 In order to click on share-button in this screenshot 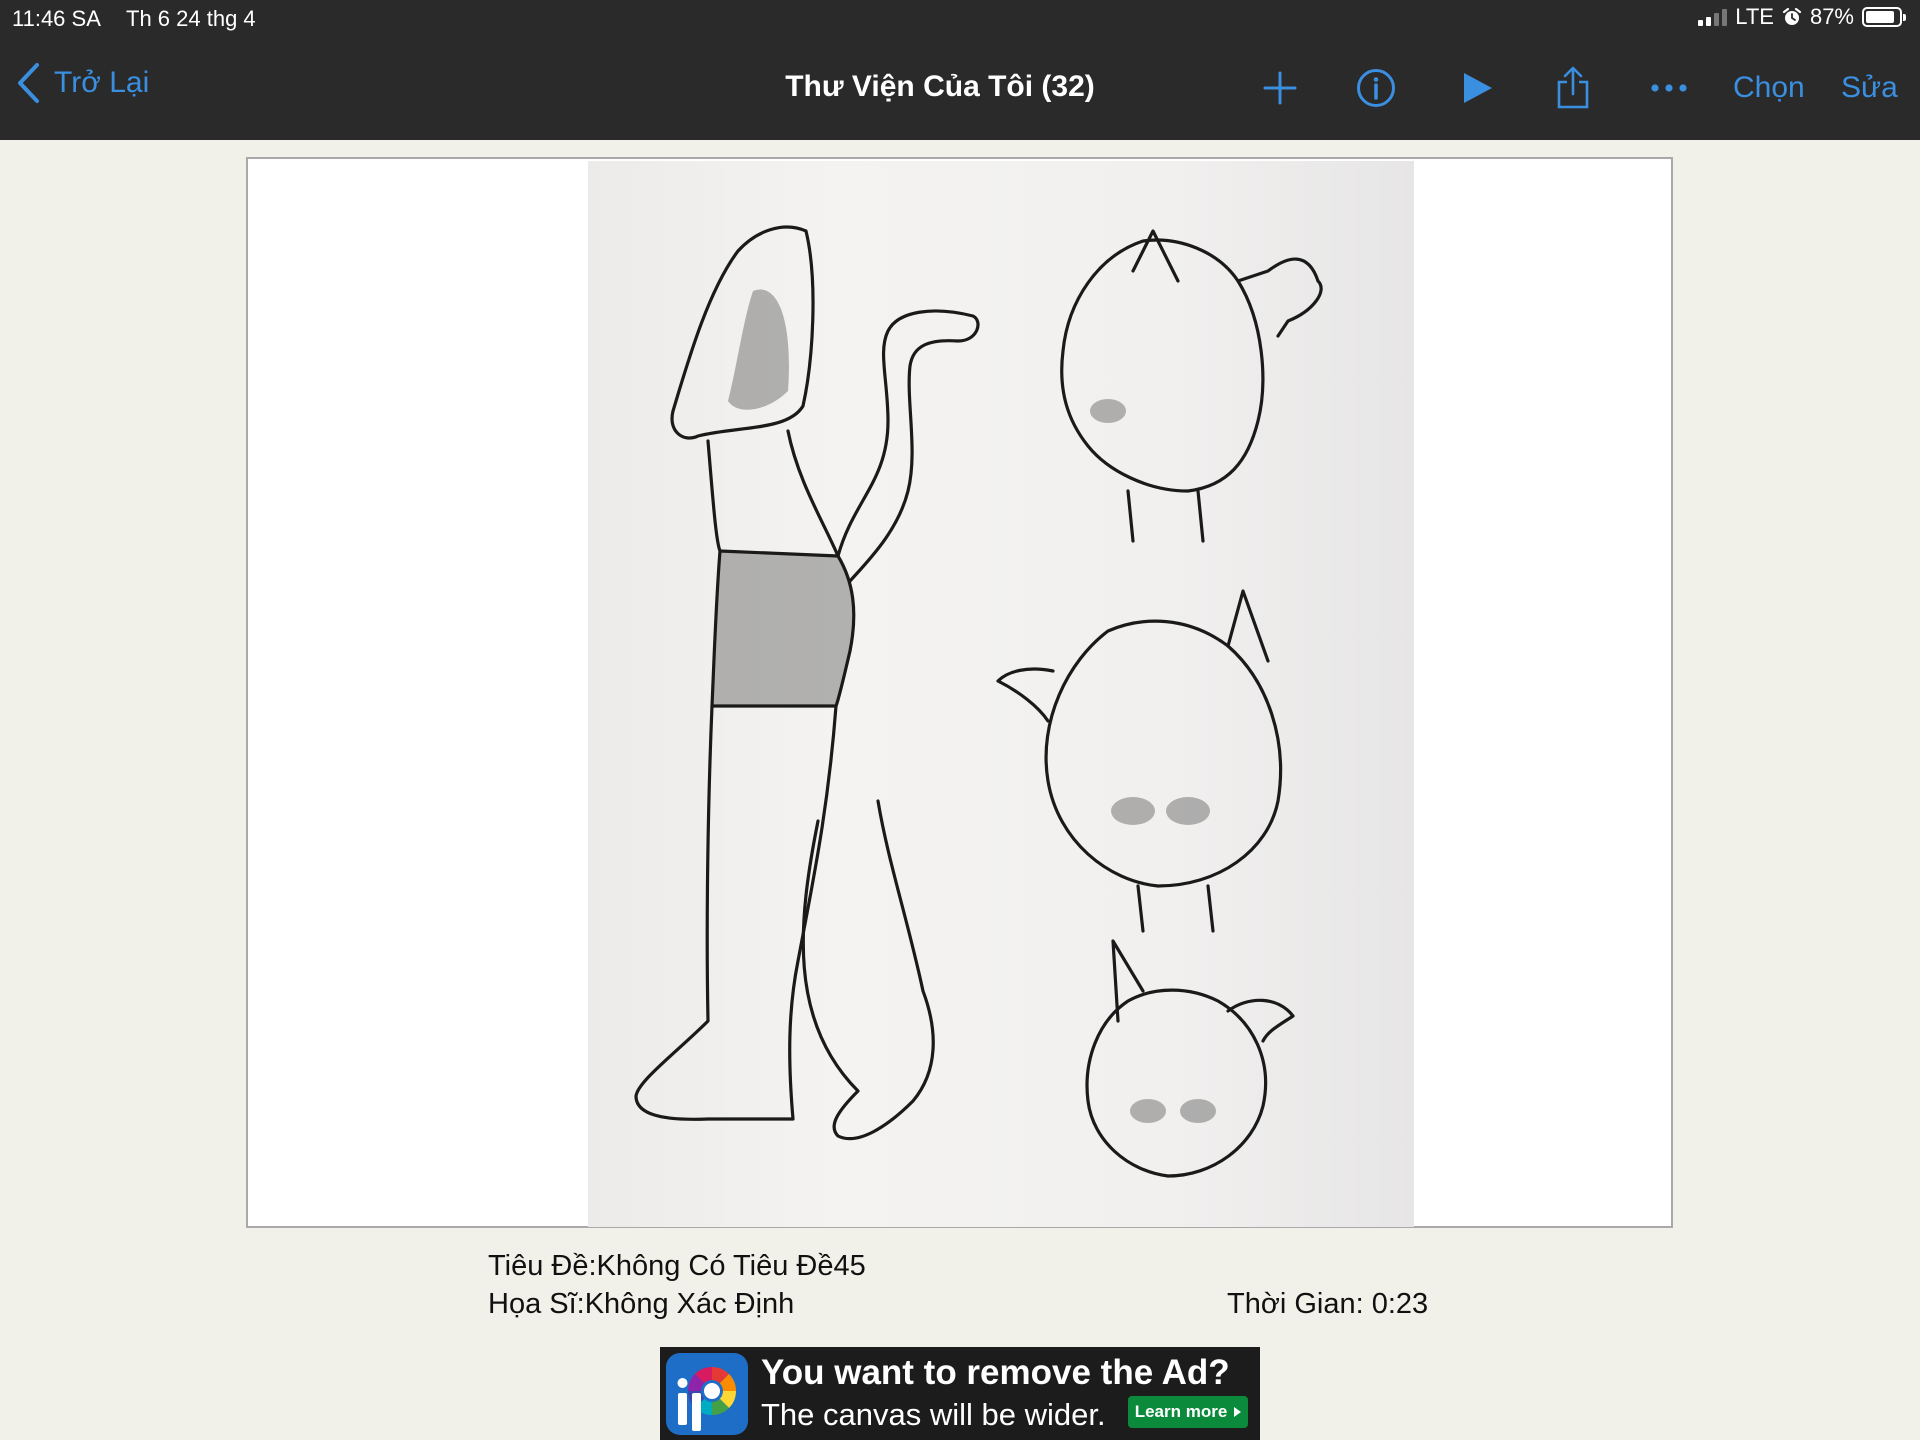, I will do `click(1573, 88)`.